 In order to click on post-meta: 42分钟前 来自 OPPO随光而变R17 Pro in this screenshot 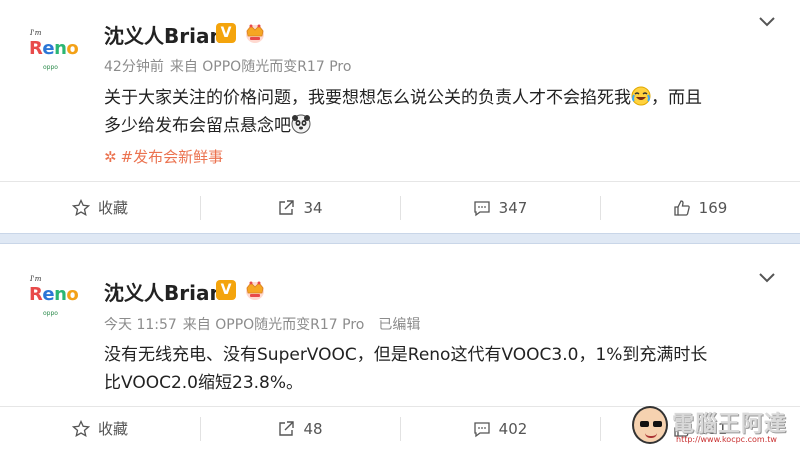, I will do `click(230, 66)`.